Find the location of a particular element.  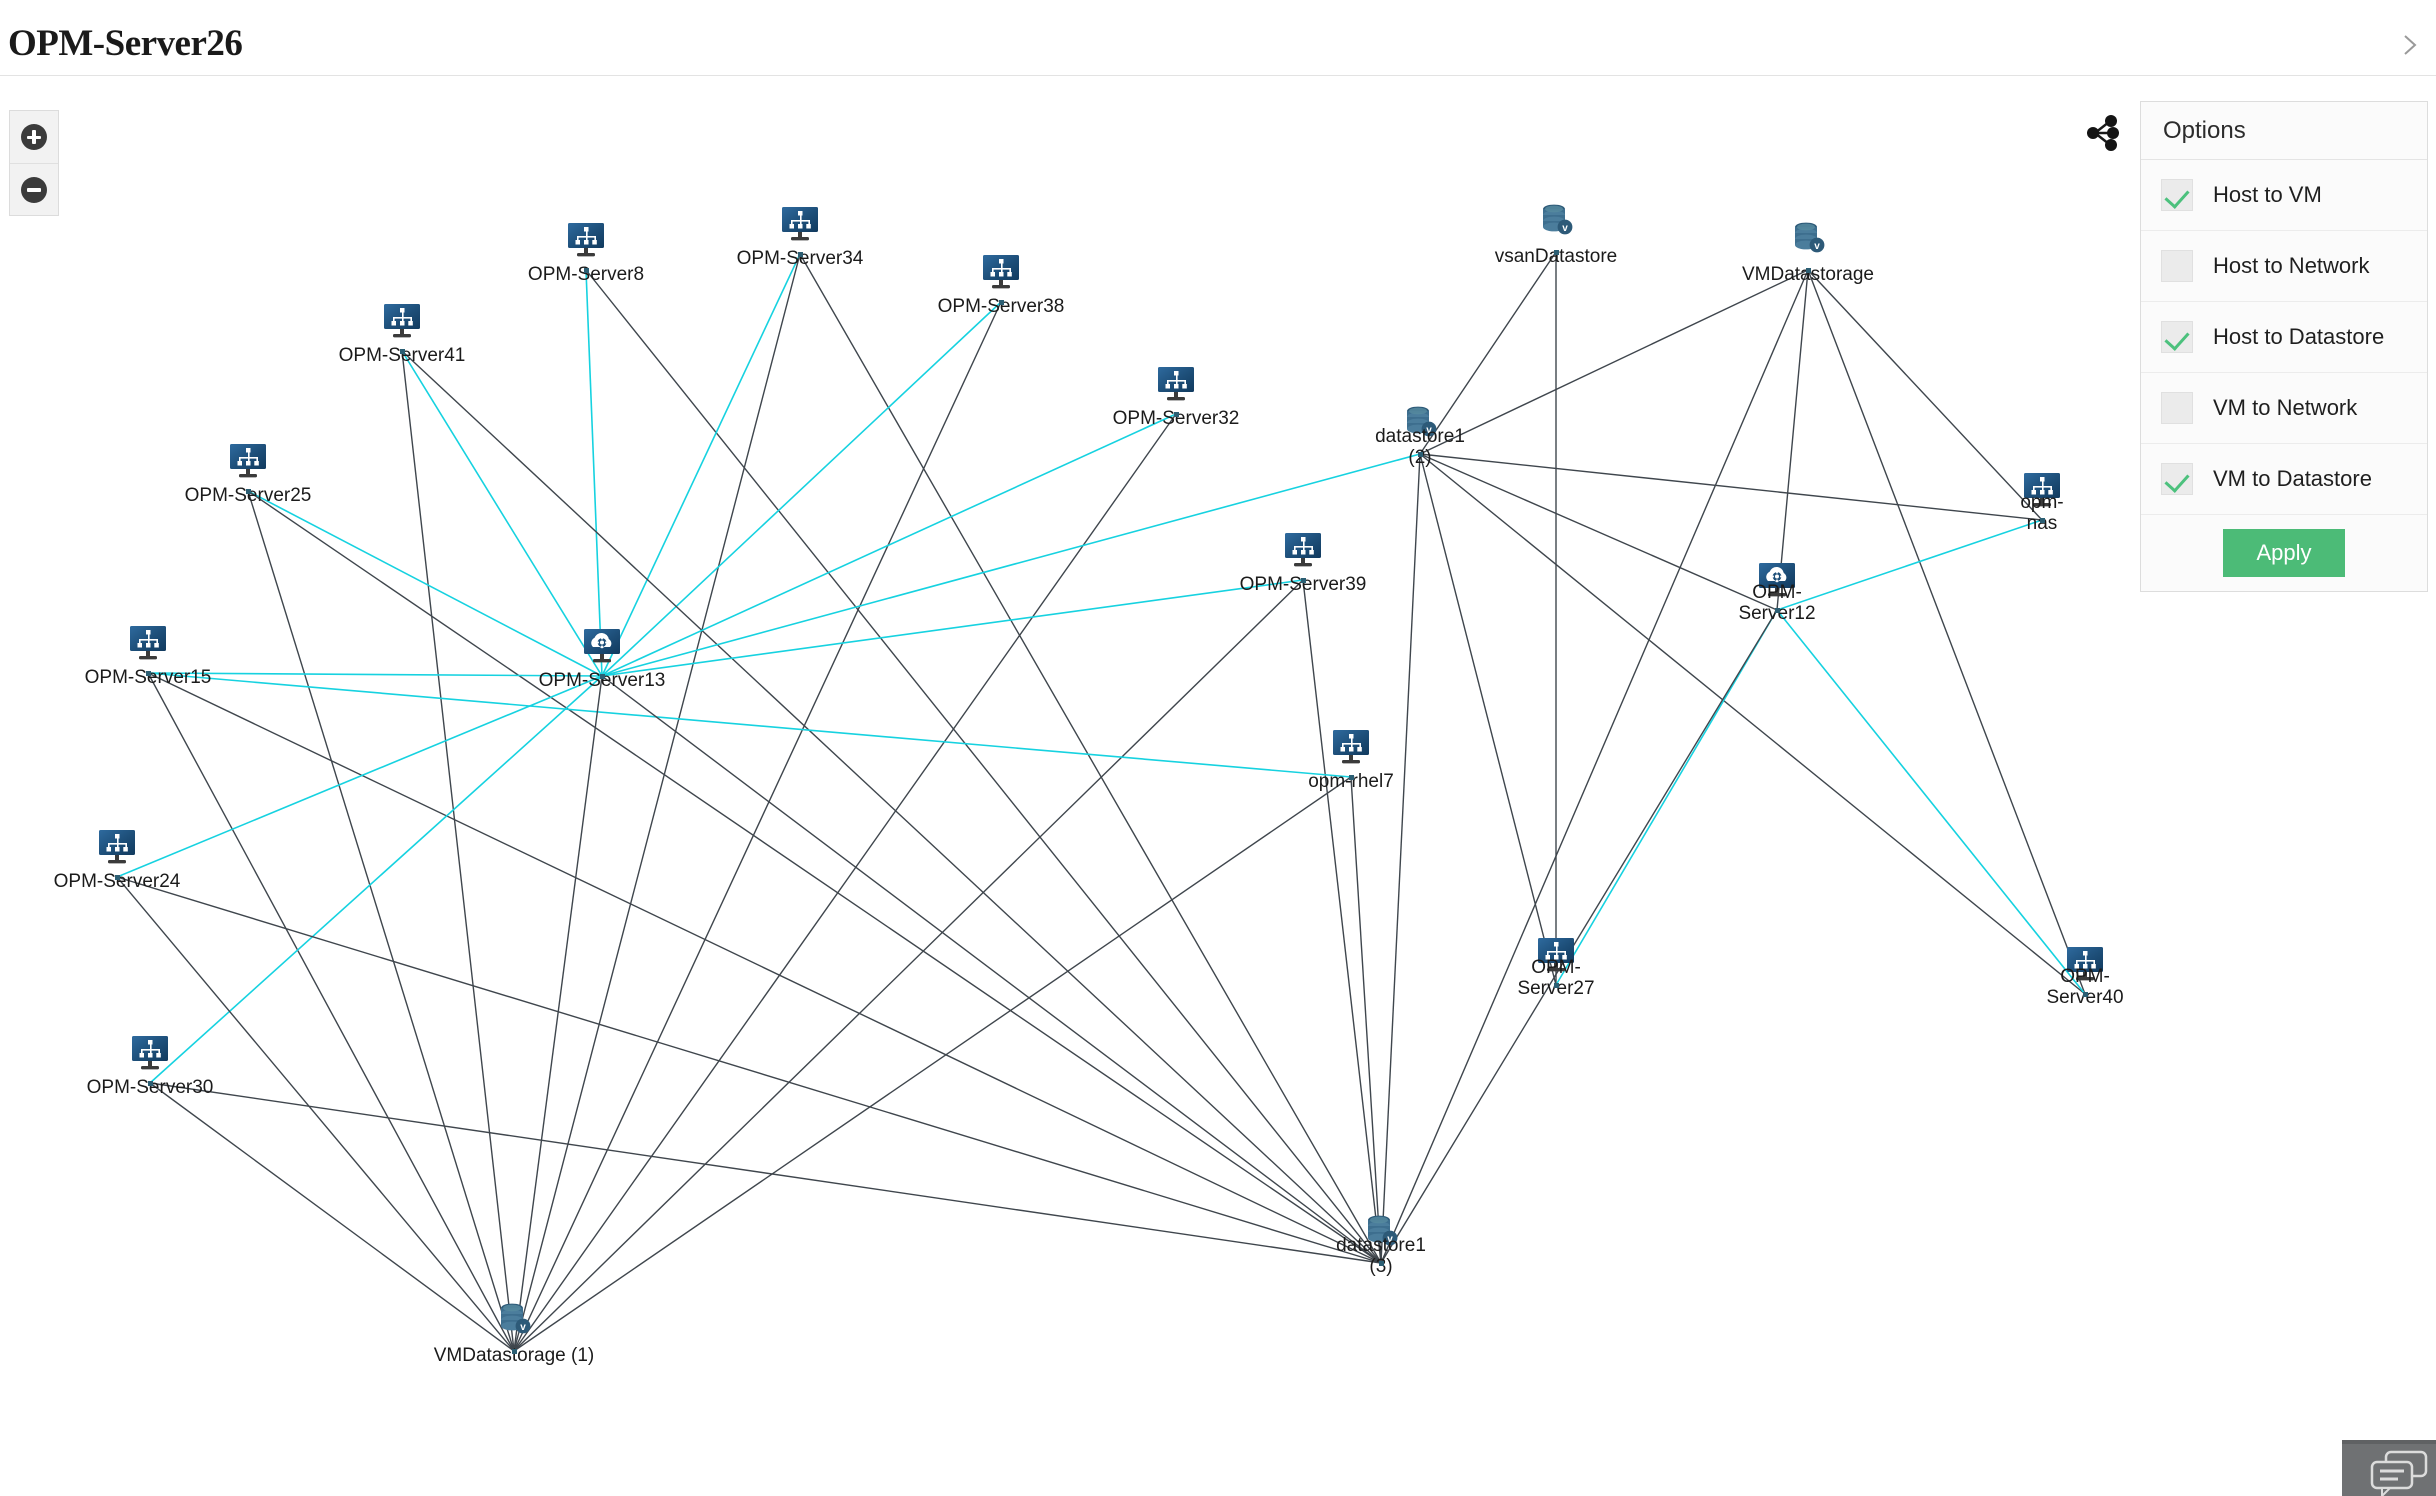

edge-srv12-srv40 is located at coordinates (1931, 802).